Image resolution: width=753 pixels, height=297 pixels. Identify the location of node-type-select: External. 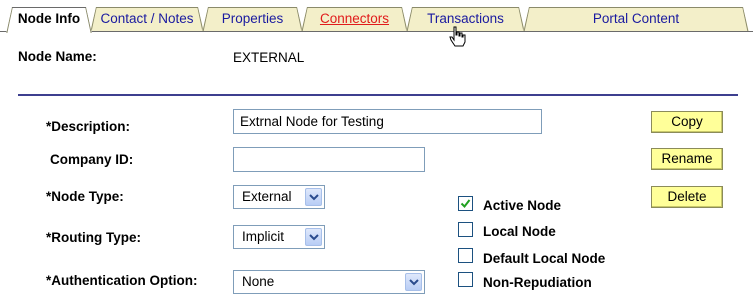
(279, 197).